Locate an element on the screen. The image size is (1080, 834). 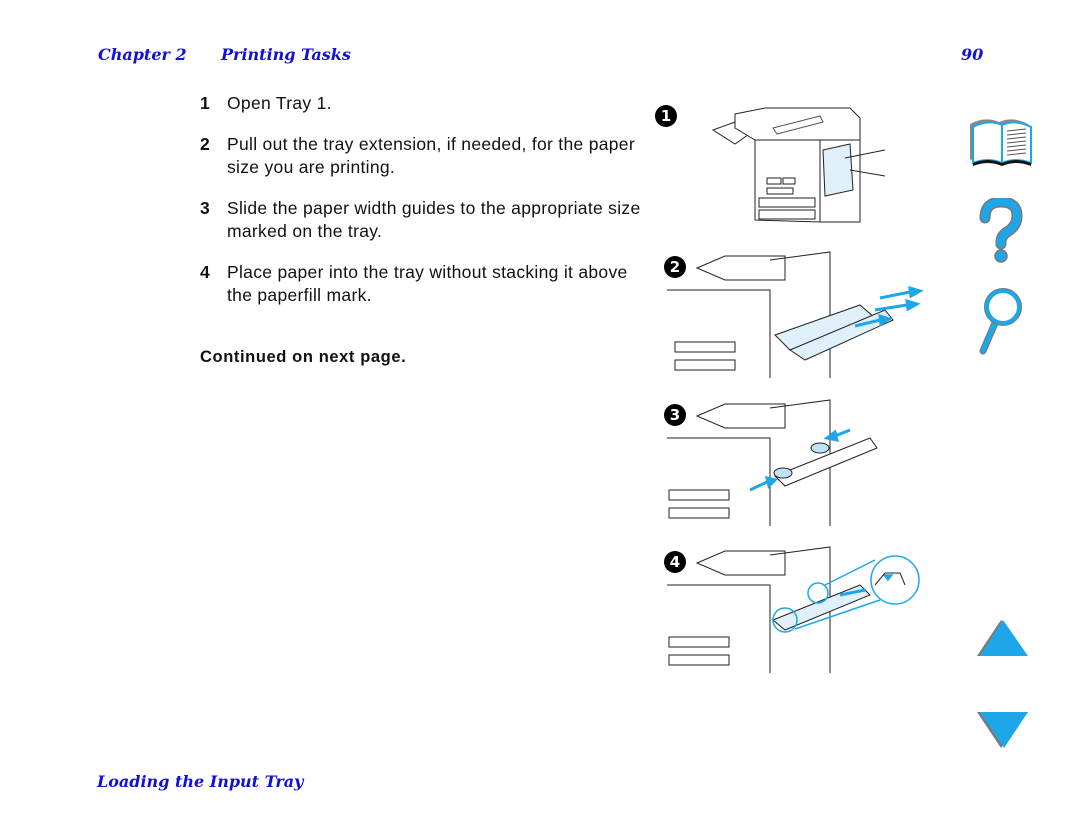
continued-note: Continued on next page. is located at coordinates (303, 357).